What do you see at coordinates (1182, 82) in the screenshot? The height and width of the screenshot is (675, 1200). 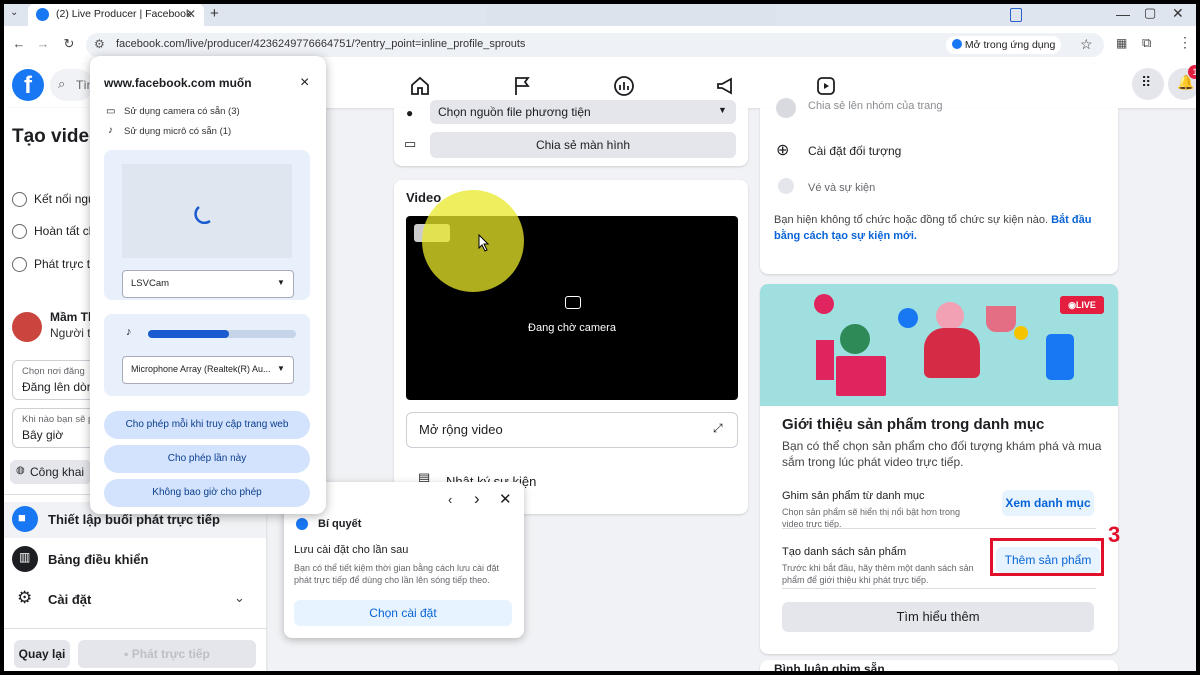 I see `notifications-button: 🔔 1` at bounding box center [1182, 82].